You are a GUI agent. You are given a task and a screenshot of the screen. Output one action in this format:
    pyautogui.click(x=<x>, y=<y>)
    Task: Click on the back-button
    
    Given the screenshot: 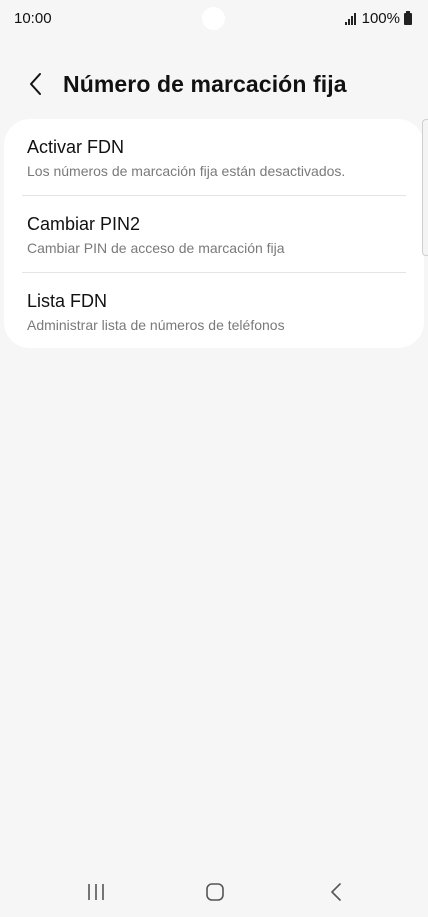 What is the action you would take?
    pyautogui.click(x=36, y=84)
    